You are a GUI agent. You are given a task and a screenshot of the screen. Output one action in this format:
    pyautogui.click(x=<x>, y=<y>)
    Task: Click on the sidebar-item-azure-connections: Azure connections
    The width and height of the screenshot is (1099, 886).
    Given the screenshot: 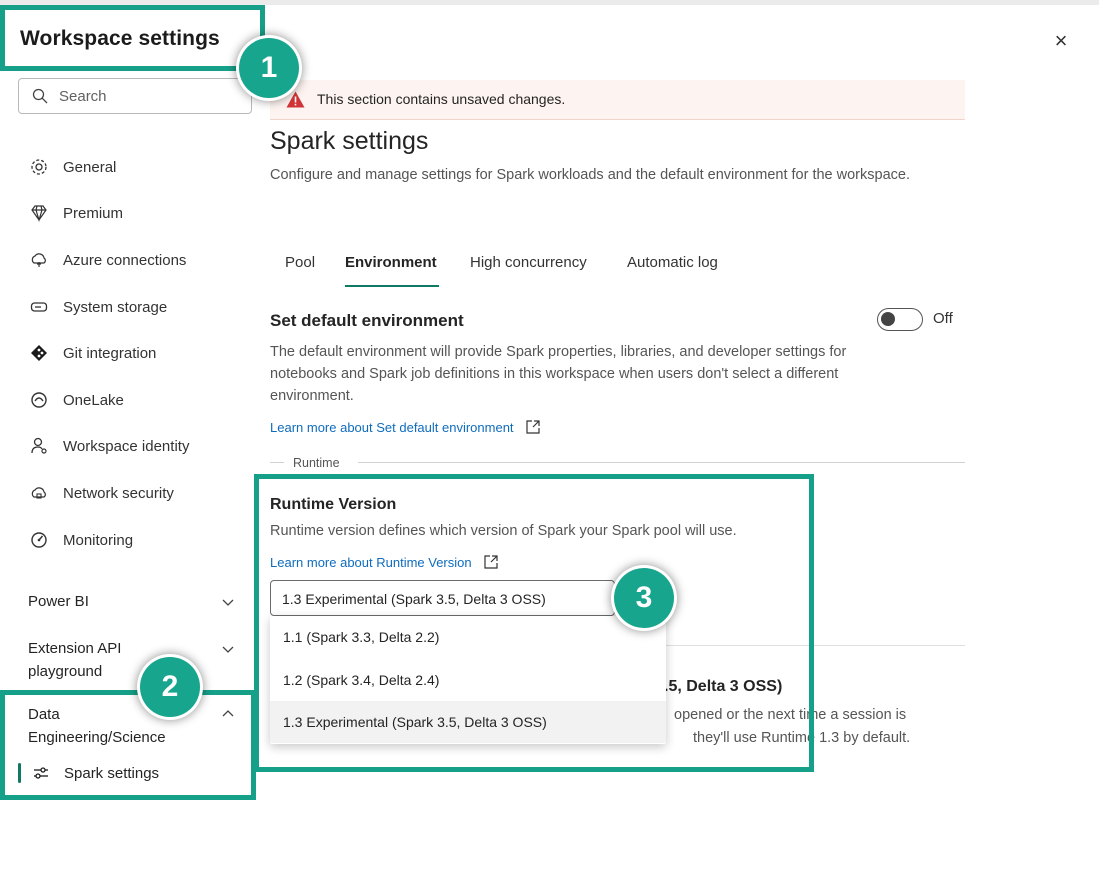 What is the action you would take?
    pyautogui.click(x=107, y=260)
    